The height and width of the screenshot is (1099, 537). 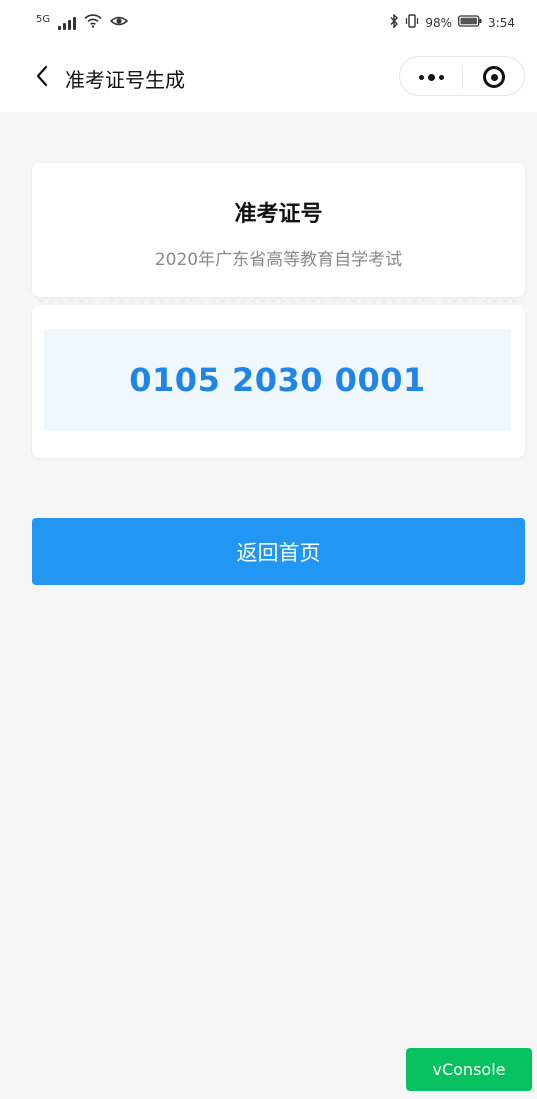 I want to click on ticket-number: 0105 2030 0001, so click(x=277, y=380).